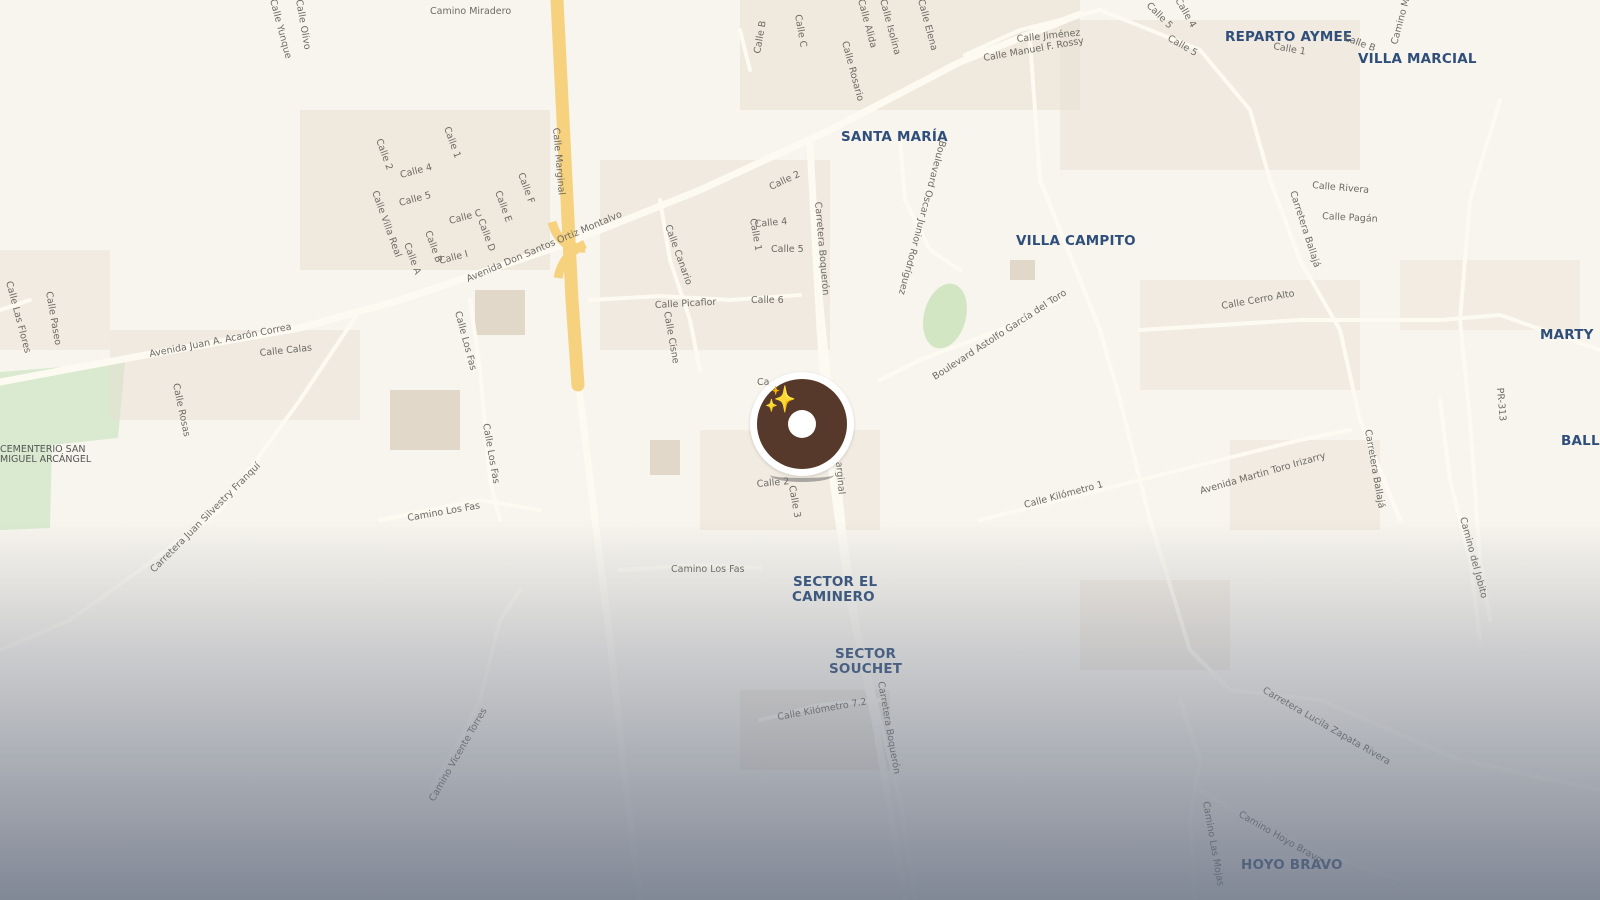  I want to click on sparkles-icon: ✨, so click(780, 399).